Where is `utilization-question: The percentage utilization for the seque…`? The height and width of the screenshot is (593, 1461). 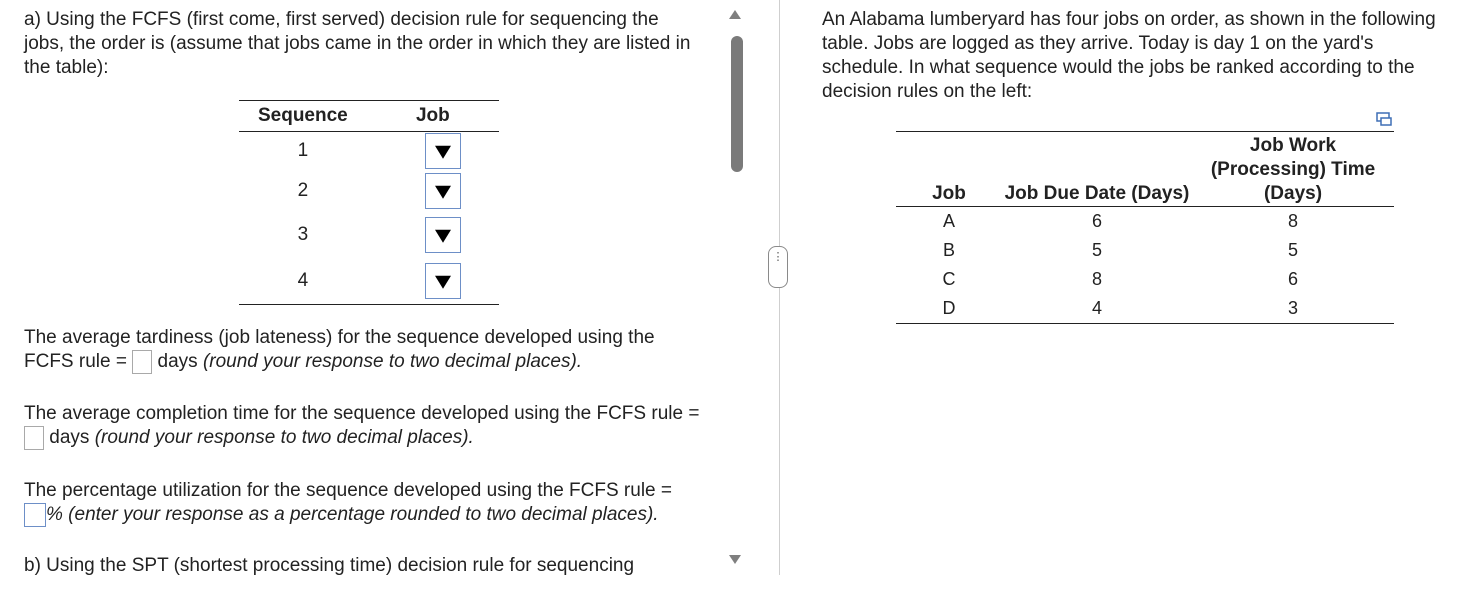
utilization-question: The percentage utilization for the seque… is located at coordinates (364, 503).